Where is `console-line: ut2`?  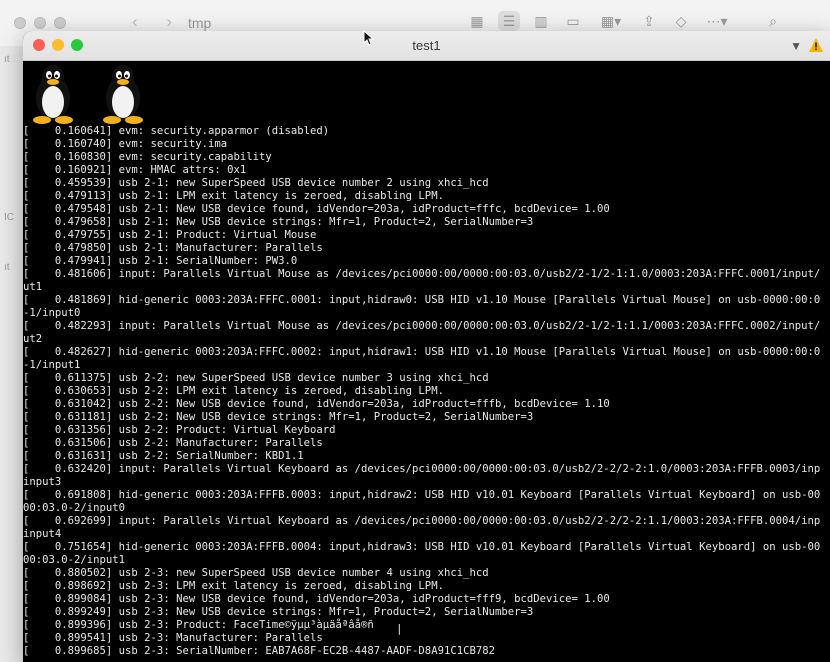
console-line: ut2 is located at coordinates (33, 339).